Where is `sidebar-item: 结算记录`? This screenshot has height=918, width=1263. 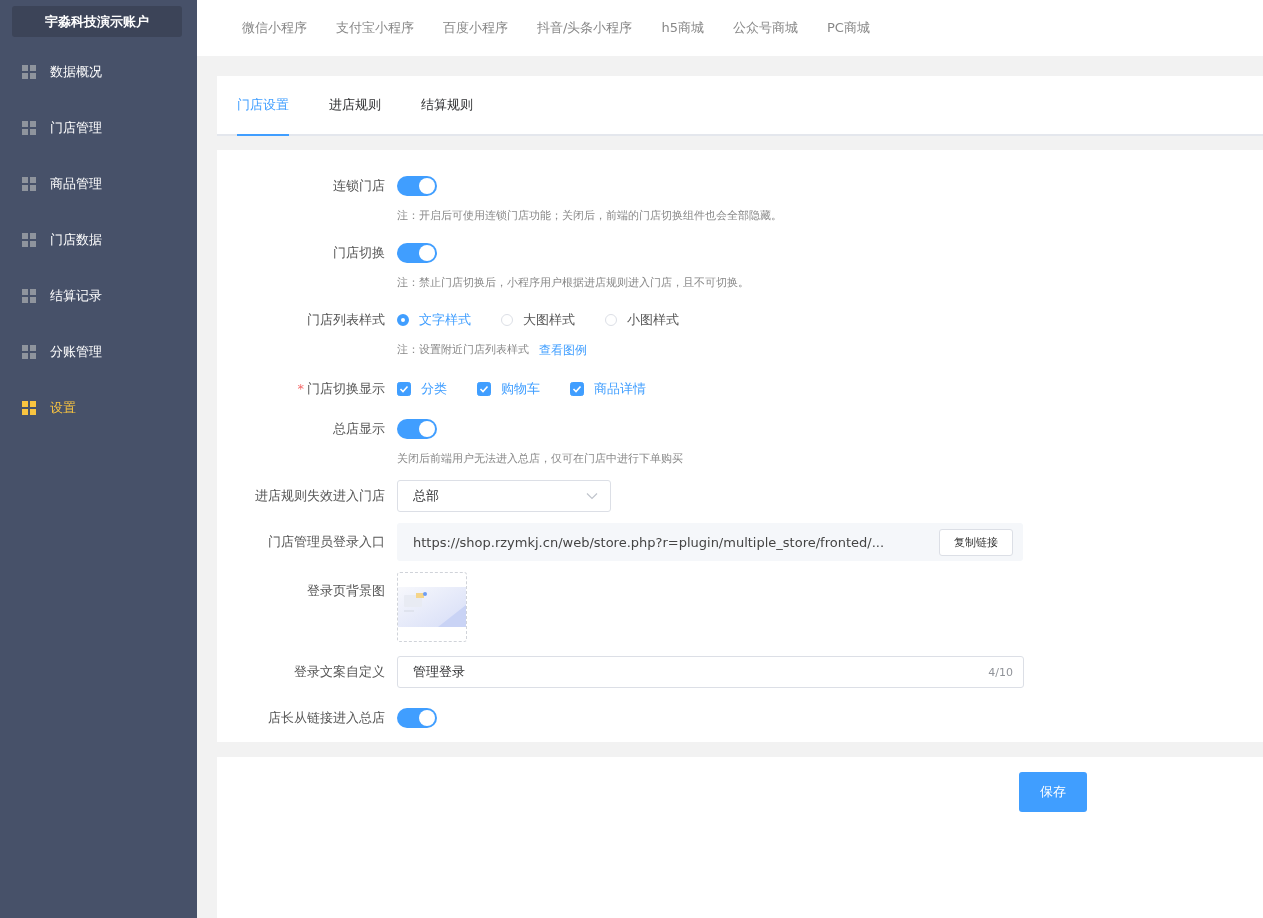 sidebar-item: 结算记录 is located at coordinates (98, 296).